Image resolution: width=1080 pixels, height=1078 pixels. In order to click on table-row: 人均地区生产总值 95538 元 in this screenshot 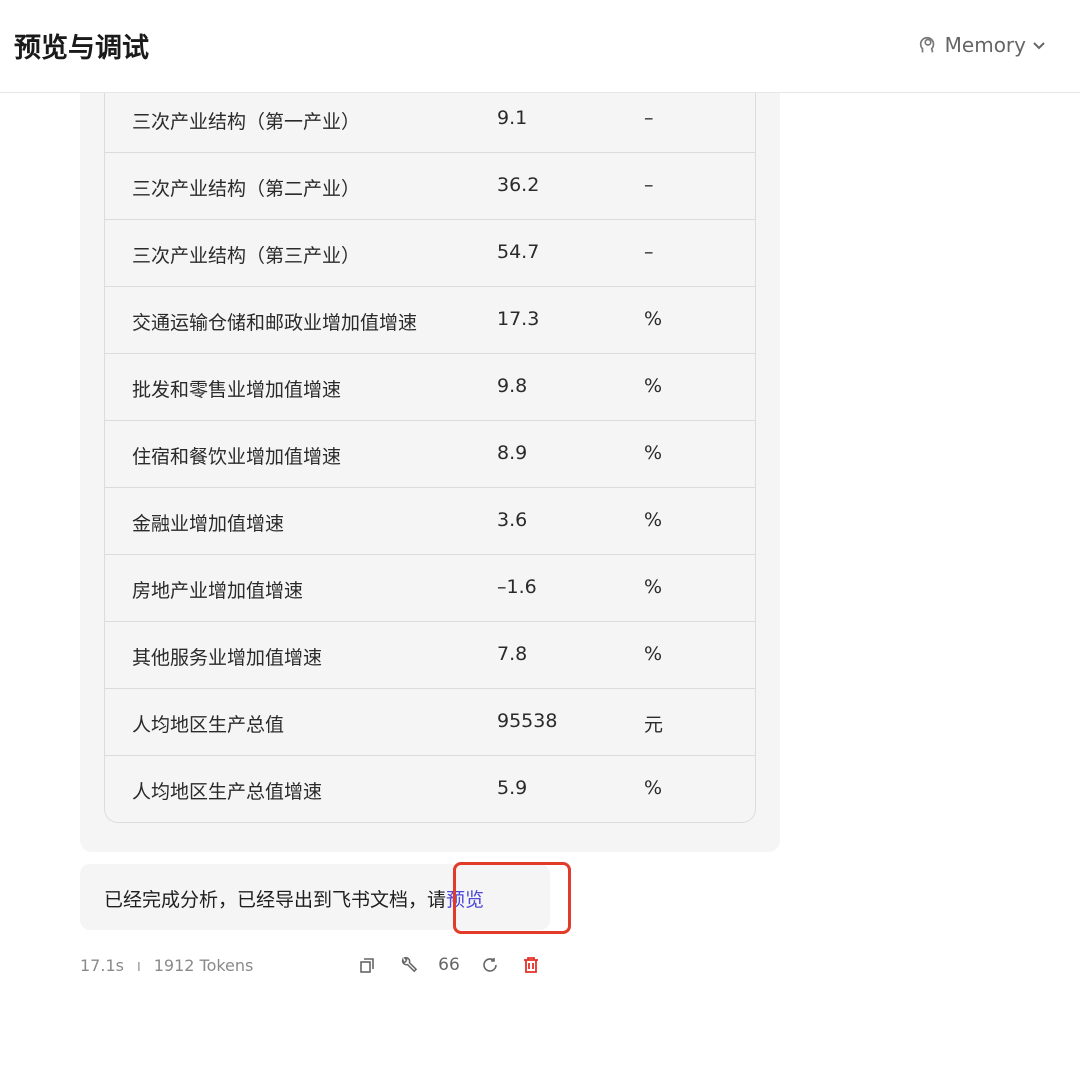, I will do `click(430, 721)`.